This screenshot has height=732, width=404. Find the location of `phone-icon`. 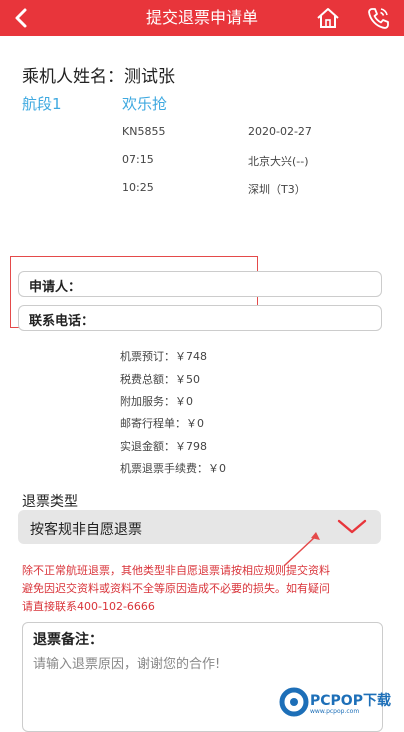

phone-icon is located at coordinates (378, 18).